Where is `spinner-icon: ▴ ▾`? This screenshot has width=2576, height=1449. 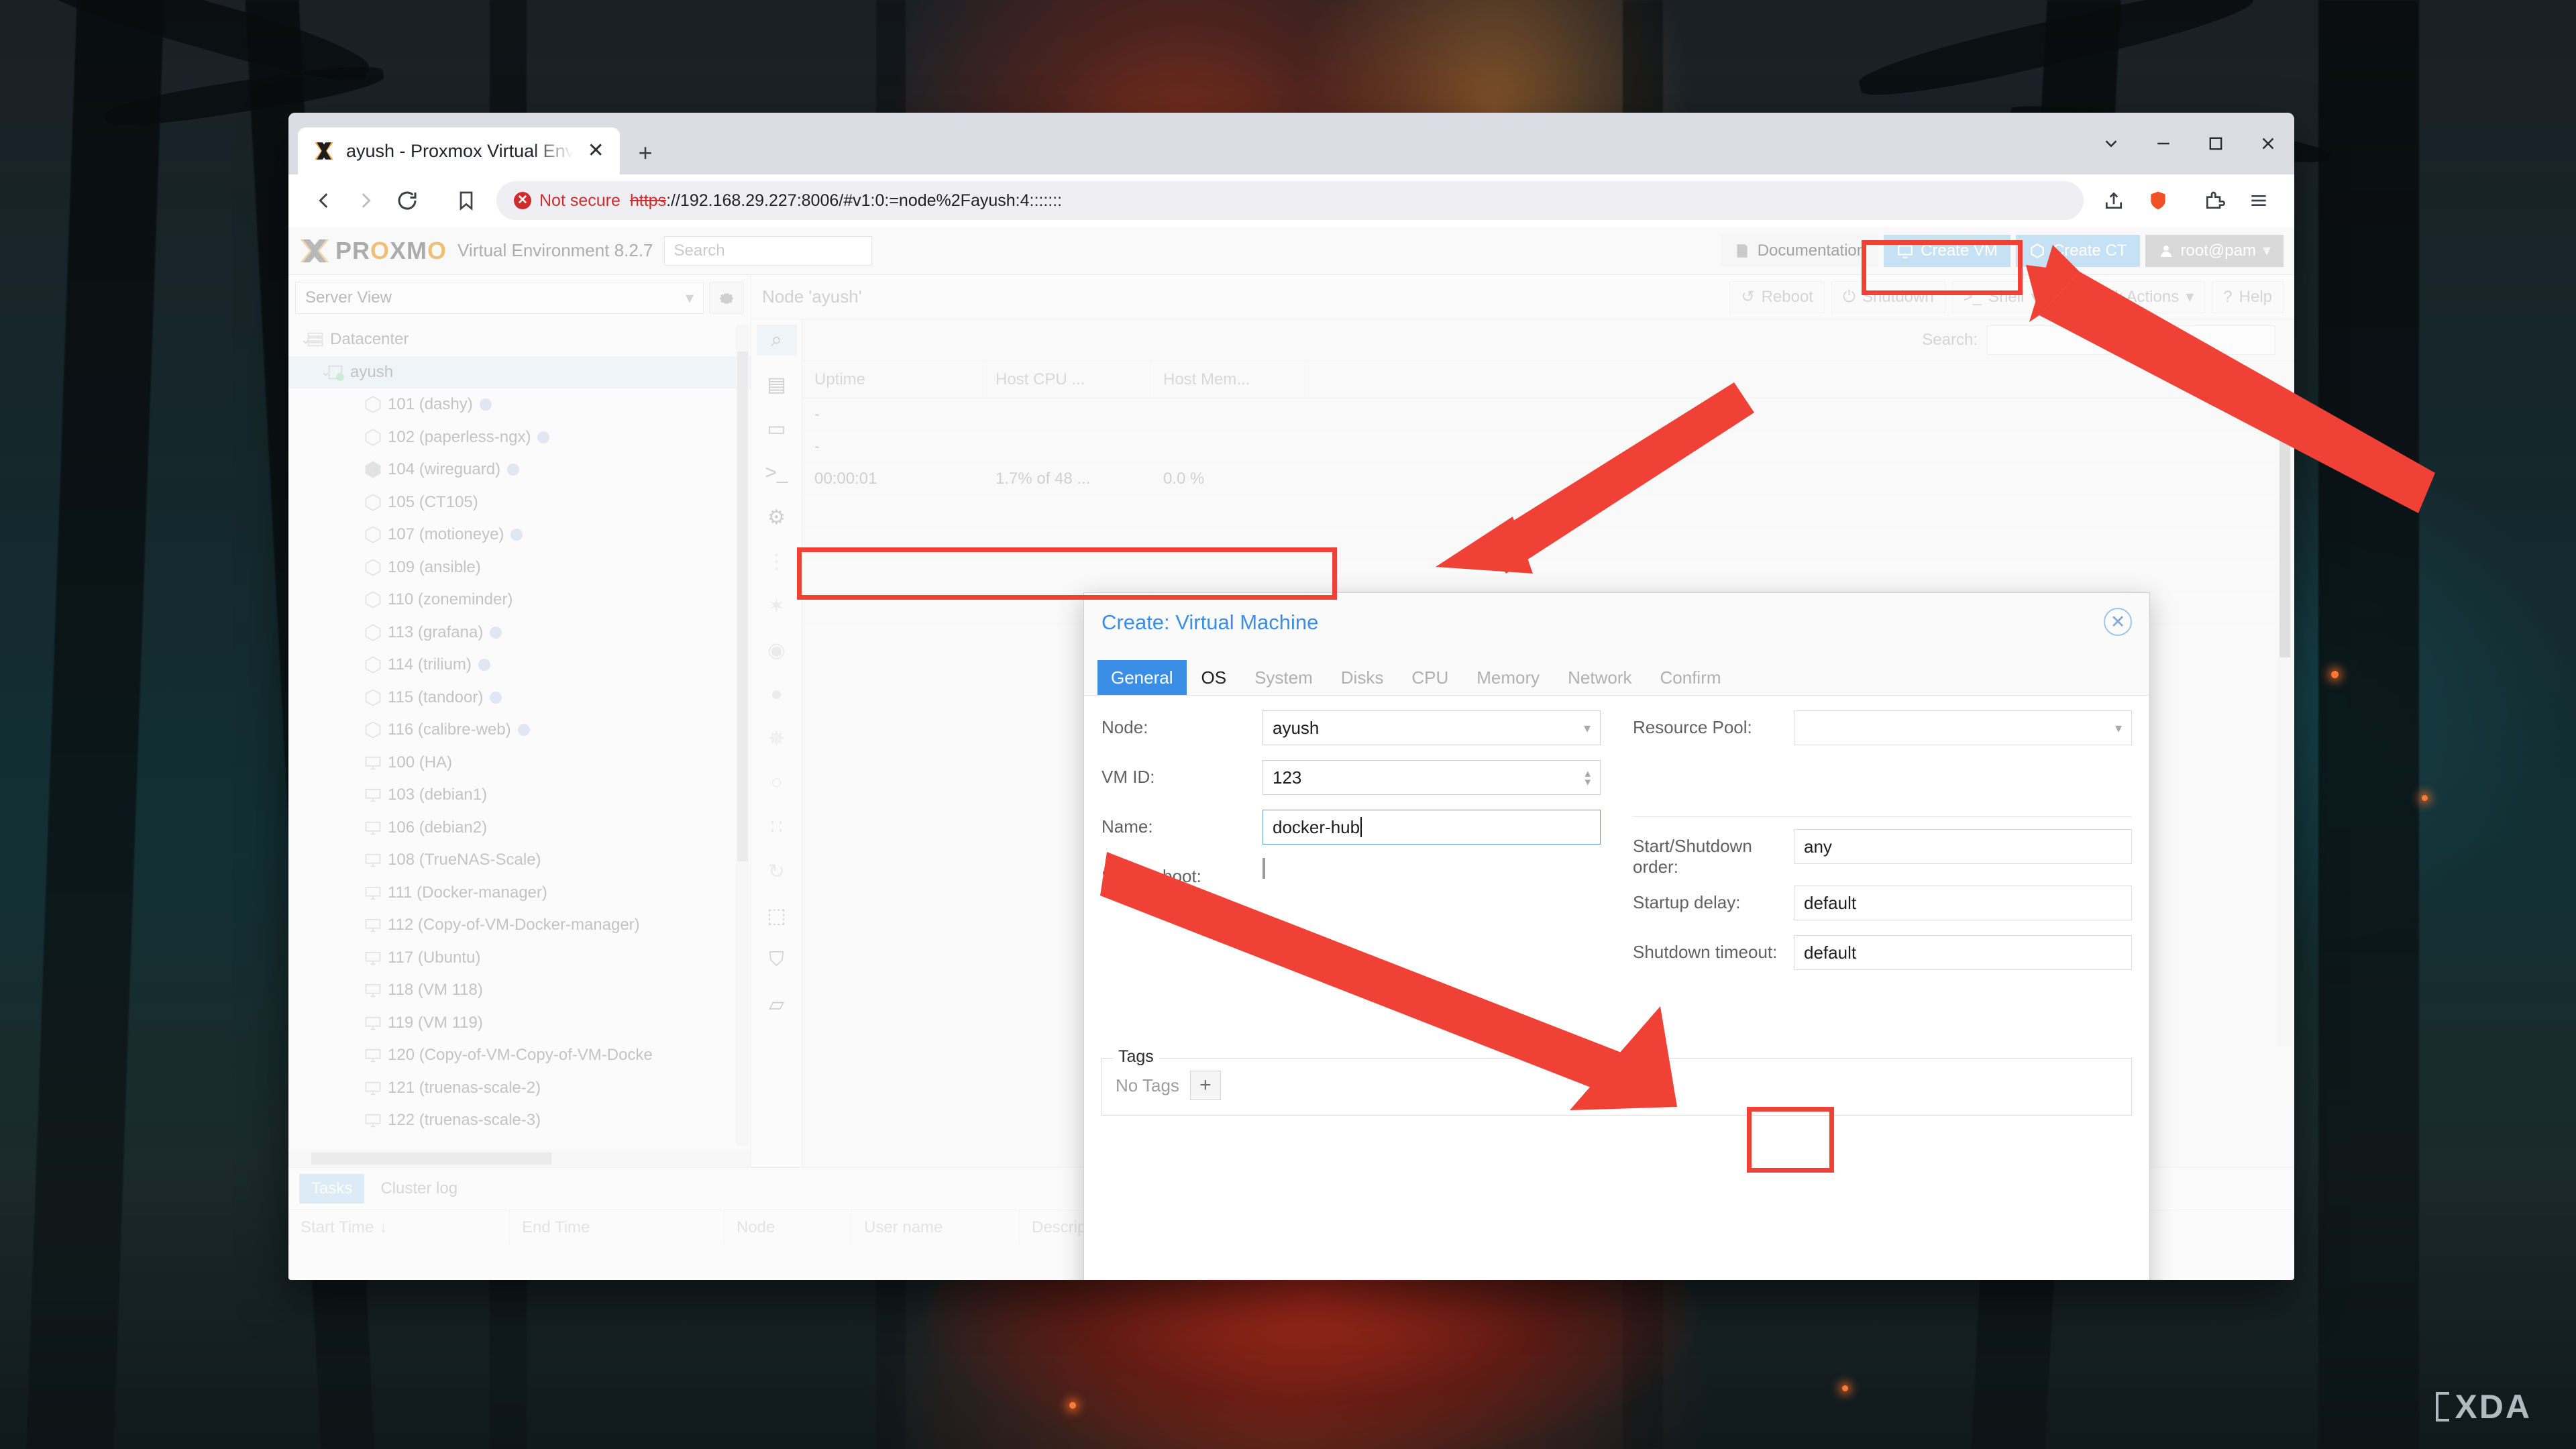
spinner-icon: ▴ ▾ is located at coordinates (1588, 777).